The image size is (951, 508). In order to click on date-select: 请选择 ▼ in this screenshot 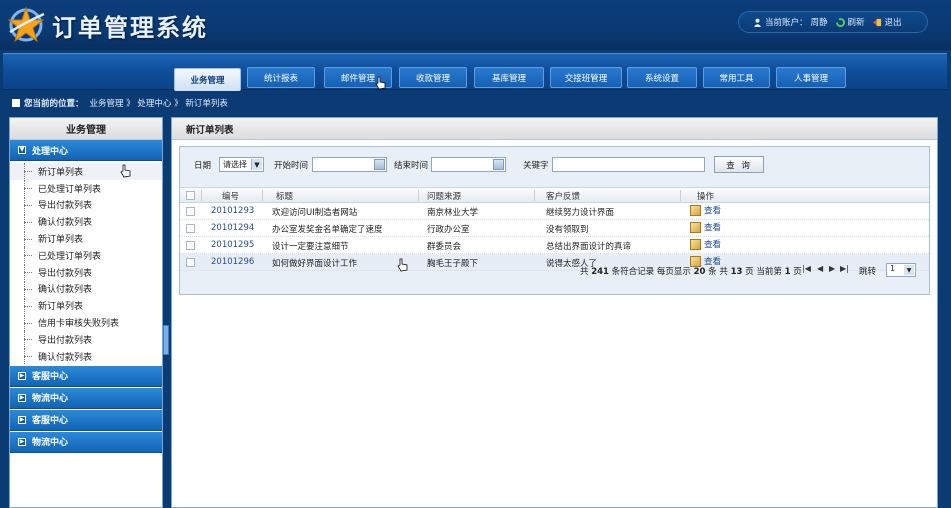, I will do `click(241, 164)`.